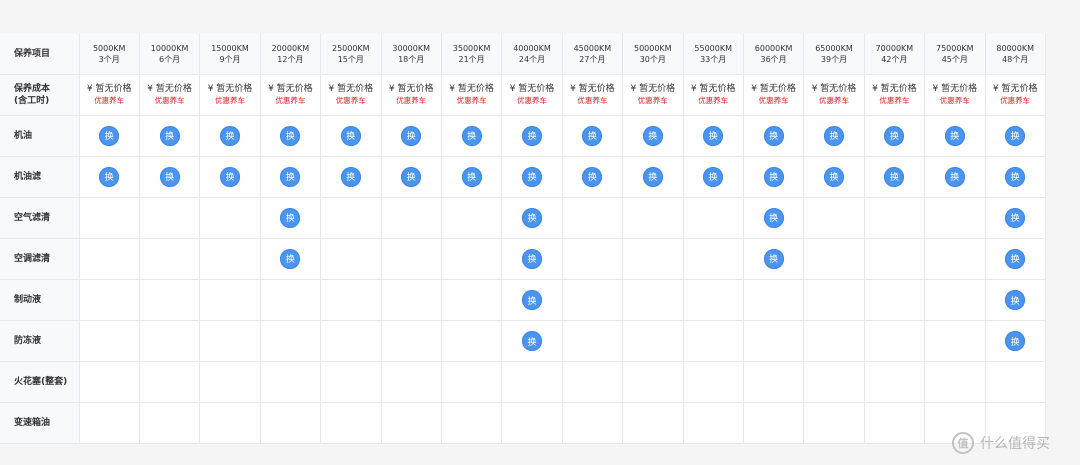 This screenshot has width=1080, height=465. I want to click on interval-months: 36个月, so click(773, 59).